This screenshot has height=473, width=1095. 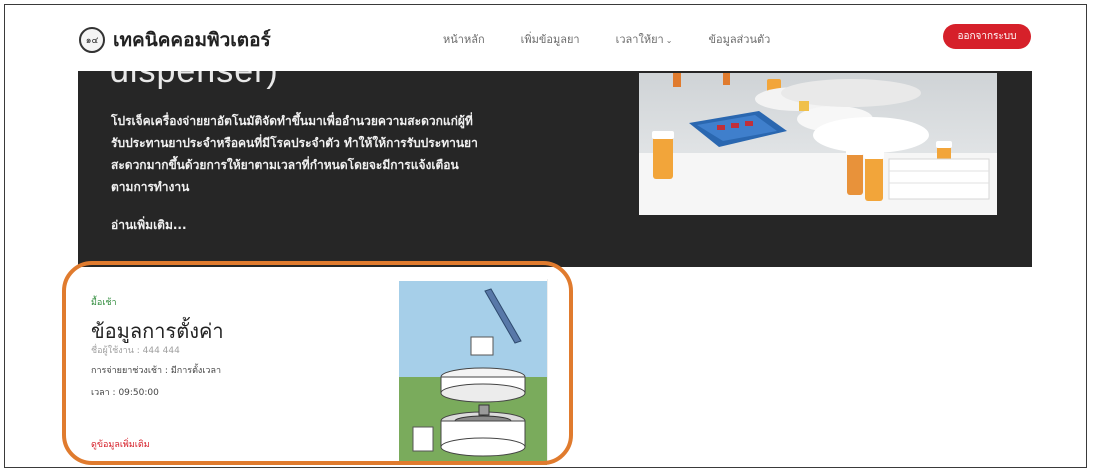 I want to click on nav-link-dose-time-label: เวลาให้ยา, so click(x=639, y=39).